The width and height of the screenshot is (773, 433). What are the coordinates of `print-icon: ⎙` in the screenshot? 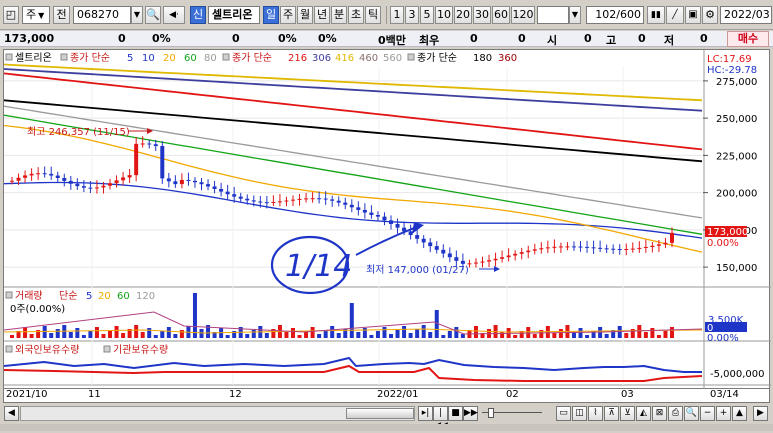 It's located at (675, 413).